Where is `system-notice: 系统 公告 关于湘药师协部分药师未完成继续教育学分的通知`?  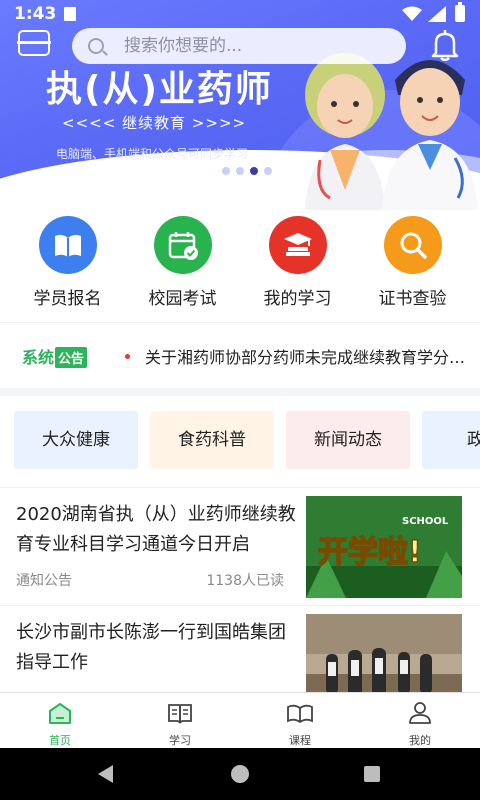 system-notice: 系统 公告 关于湘药师协部分药师未完成继续教育学分的通知 is located at coordinates (240, 355).